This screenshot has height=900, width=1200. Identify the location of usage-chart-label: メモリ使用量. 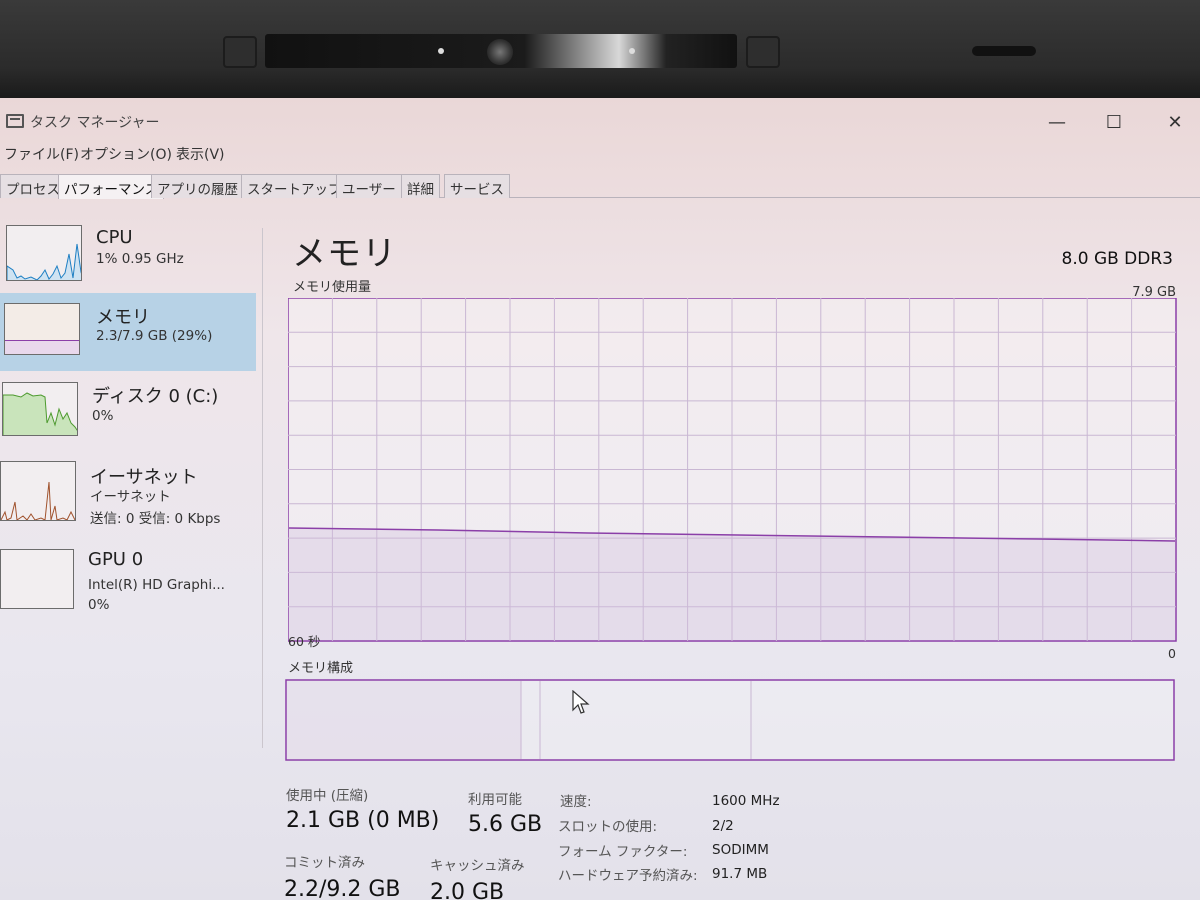
(332, 287).